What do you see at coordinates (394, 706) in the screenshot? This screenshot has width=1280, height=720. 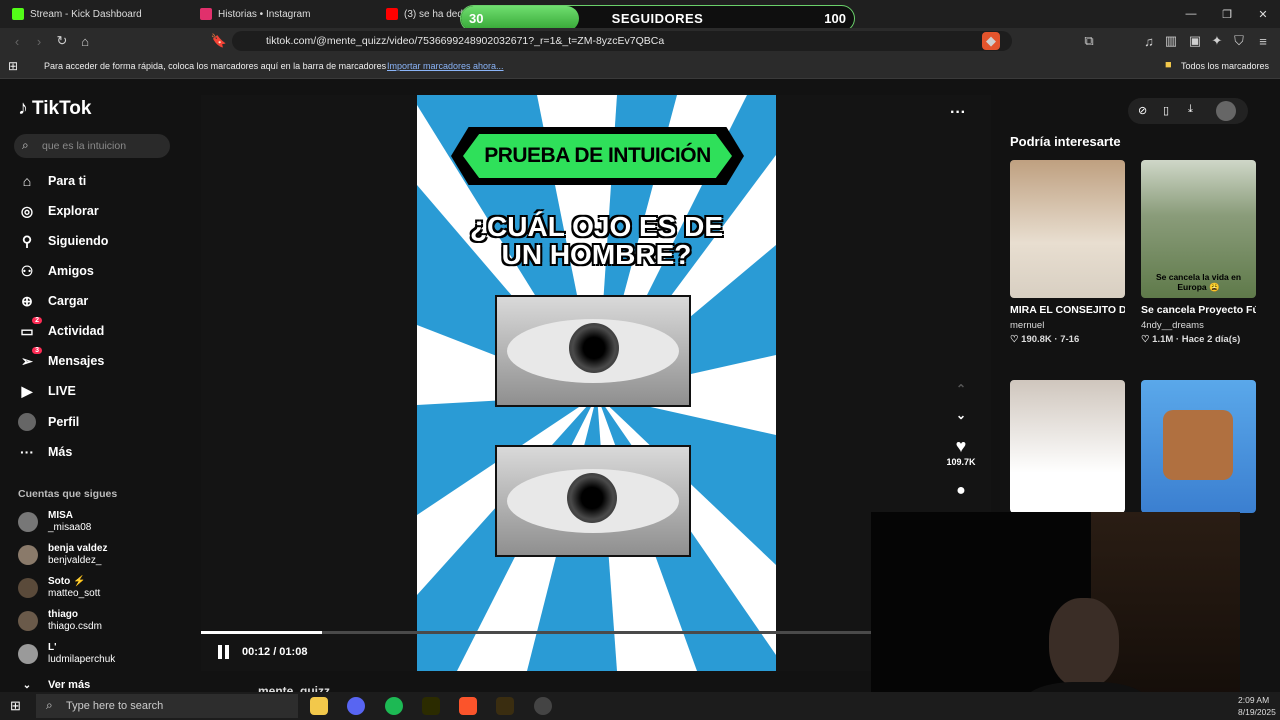 I see `spotify-icon` at bounding box center [394, 706].